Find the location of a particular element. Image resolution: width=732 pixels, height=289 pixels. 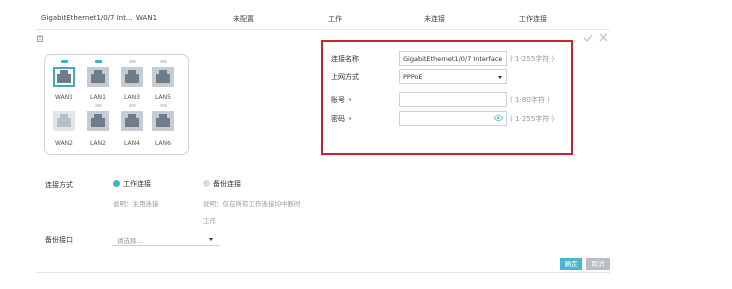

port-lan6 is located at coordinates (163, 121).